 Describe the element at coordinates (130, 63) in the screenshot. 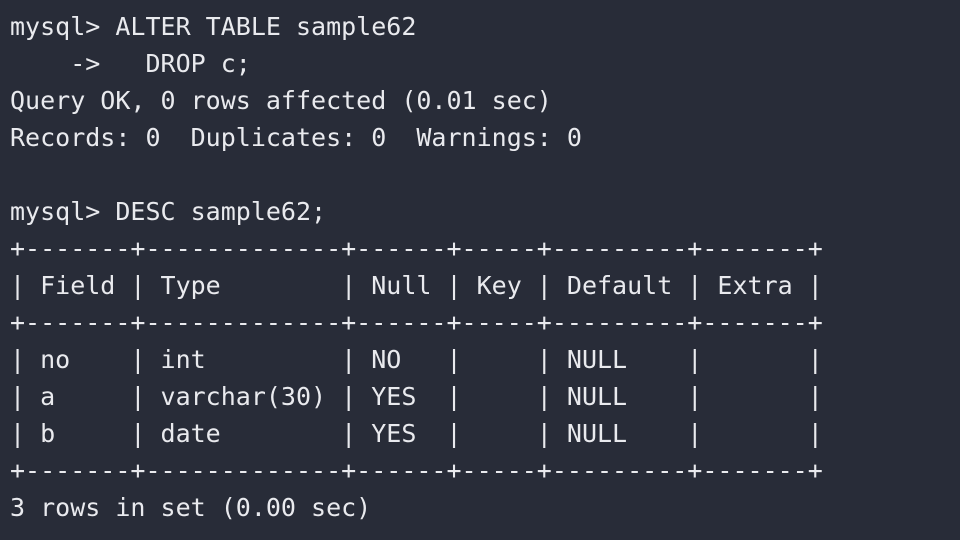

I see `command-line-drop-continuation: -> DROP c;` at that location.